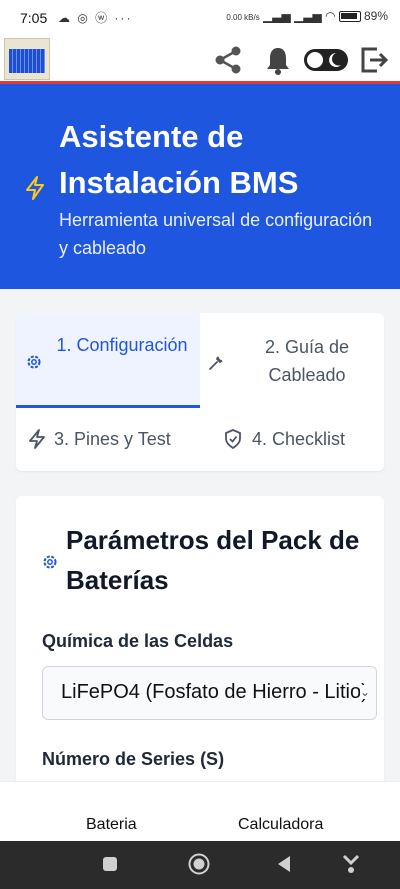  What do you see at coordinates (326, 60) in the screenshot?
I see `dark-mode-toggle` at bounding box center [326, 60].